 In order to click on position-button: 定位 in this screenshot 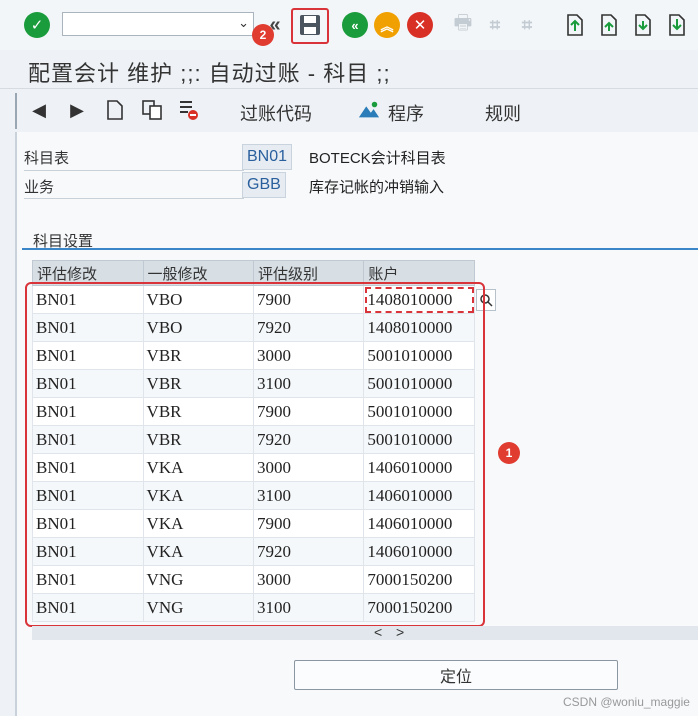, I will do `click(456, 675)`.